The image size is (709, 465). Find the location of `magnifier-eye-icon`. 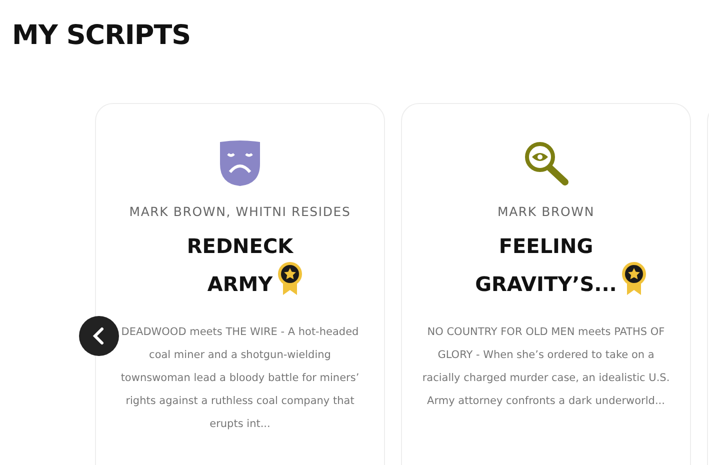

magnifier-eye-icon is located at coordinates (546, 163).